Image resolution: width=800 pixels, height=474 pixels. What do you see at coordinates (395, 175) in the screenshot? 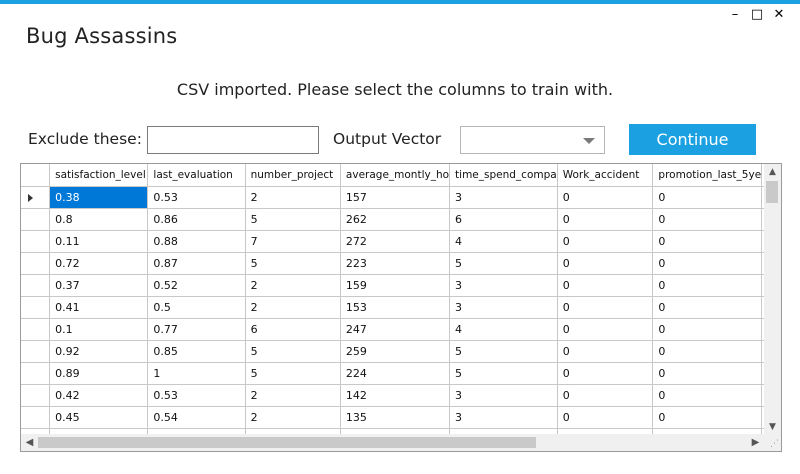
I see `column-header: average_montly_ho` at bounding box center [395, 175].